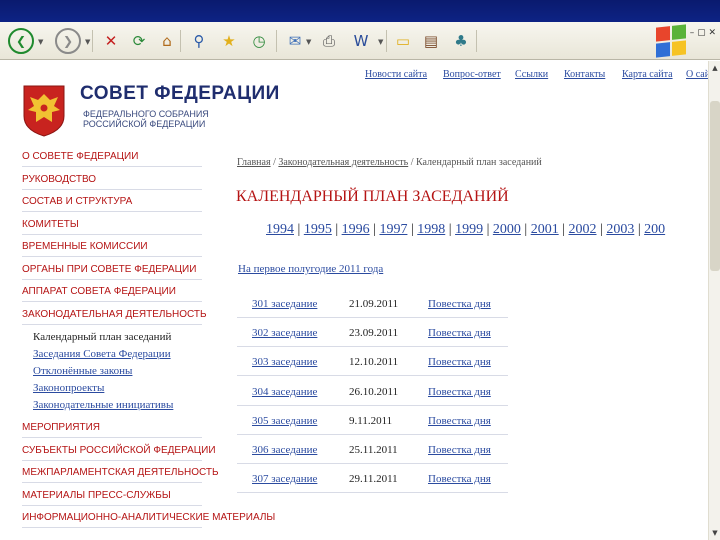  Describe the element at coordinates (284, 479) in the screenshot. I see `session-link: 307 заседание` at that location.